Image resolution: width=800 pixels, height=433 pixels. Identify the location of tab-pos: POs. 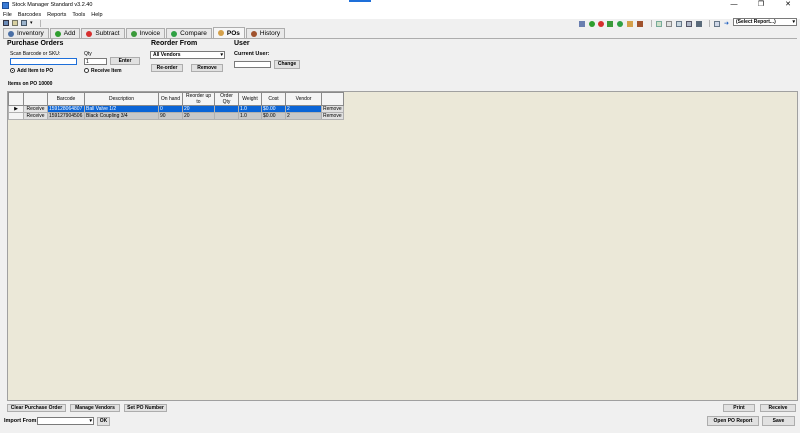
(228, 32).